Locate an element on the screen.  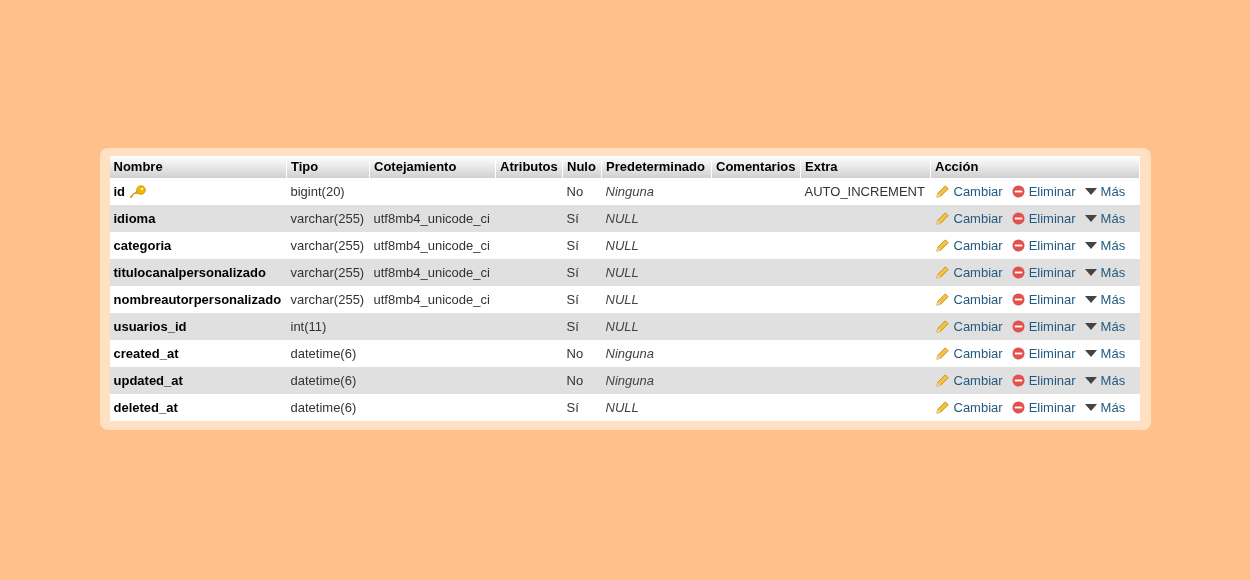
field-name: idioma is located at coordinates (134, 218).